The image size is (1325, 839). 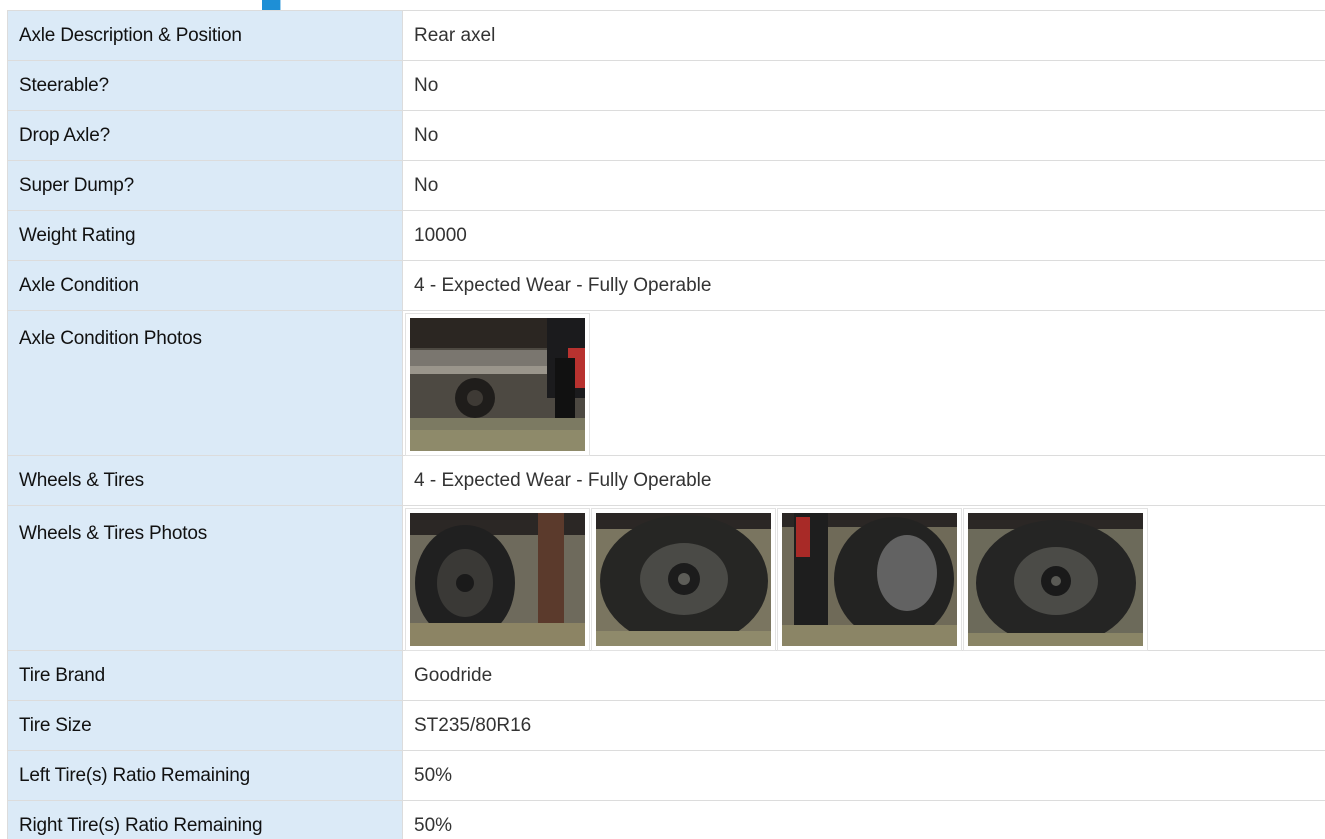 I want to click on row-value: Rear axel, so click(x=863, y=35).